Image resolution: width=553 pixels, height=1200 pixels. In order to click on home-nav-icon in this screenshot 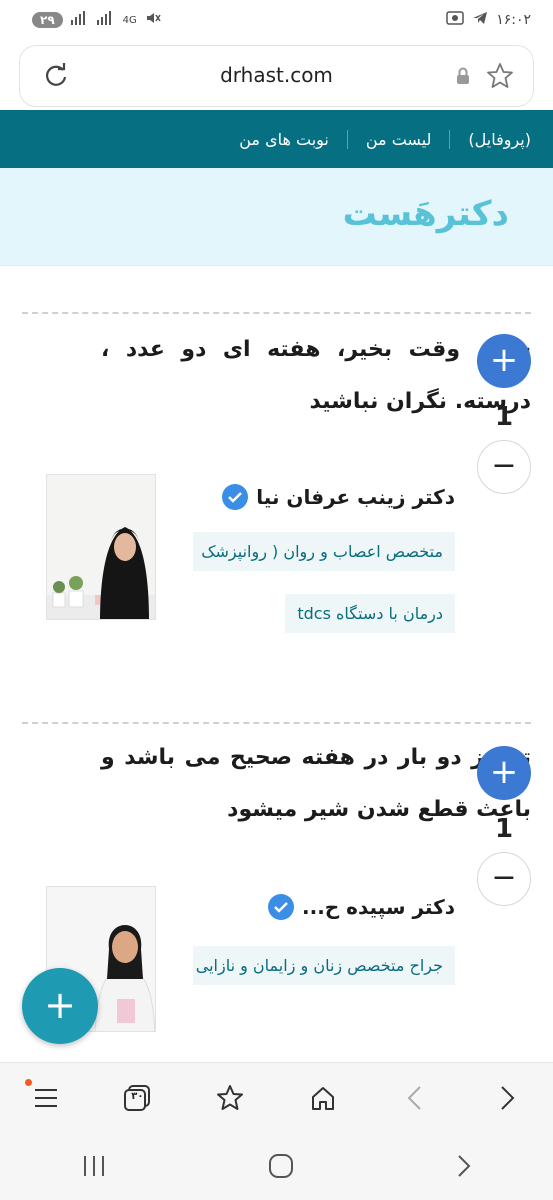, I will do `click(281, 1166)`.